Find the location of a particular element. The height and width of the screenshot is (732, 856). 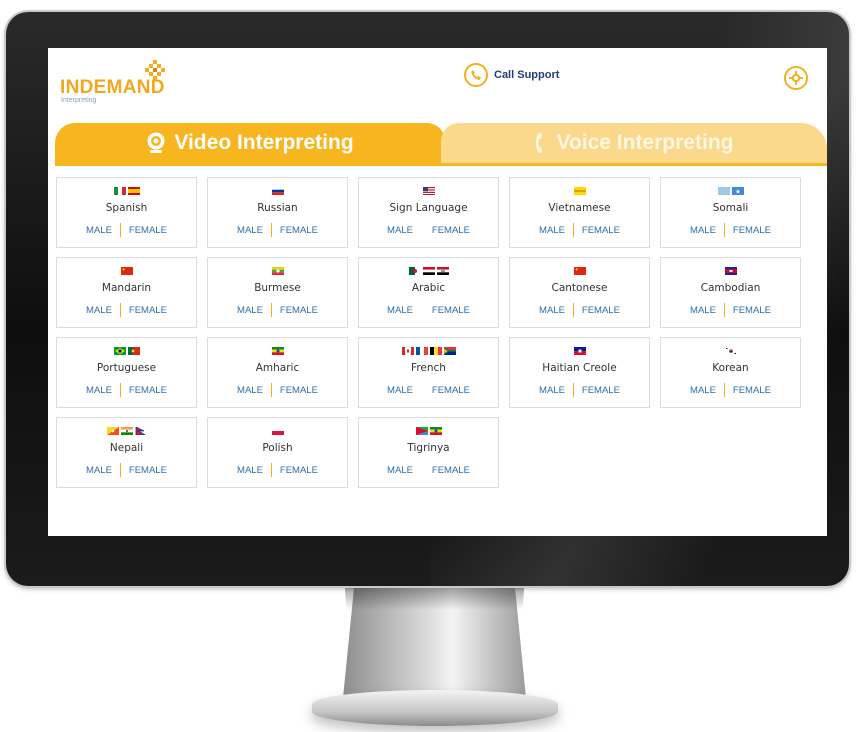

language-name: Polish is located at coordinates (277, 448).